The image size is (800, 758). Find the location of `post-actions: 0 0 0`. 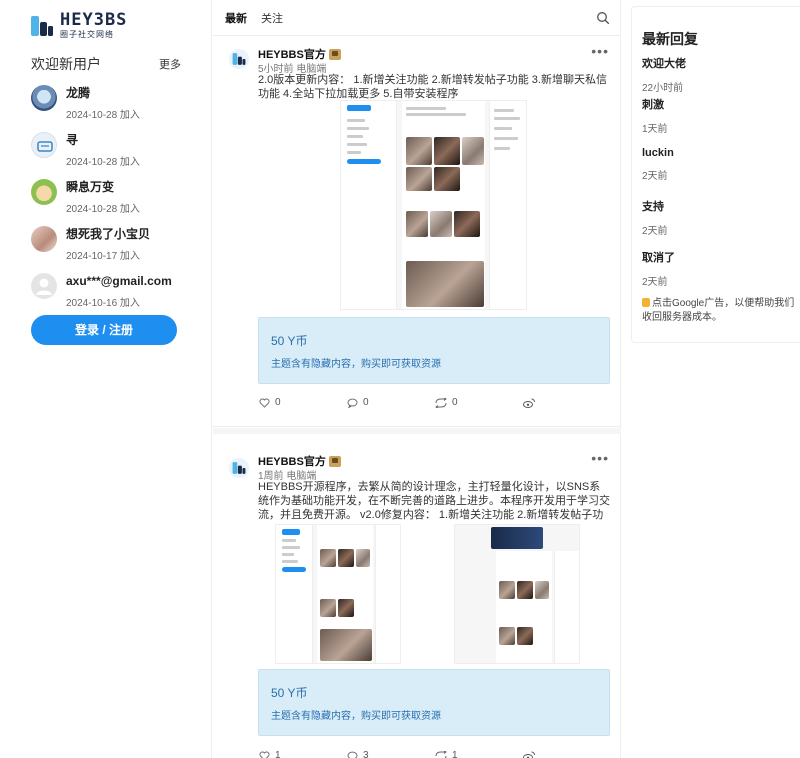

post-actions: 0 0 0 is located at coordinates (424, 402).